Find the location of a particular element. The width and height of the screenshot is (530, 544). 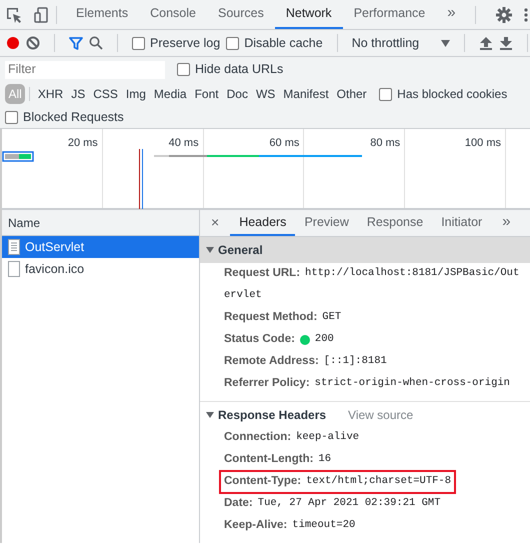

caret-icon is located at coordinates (445, 43).